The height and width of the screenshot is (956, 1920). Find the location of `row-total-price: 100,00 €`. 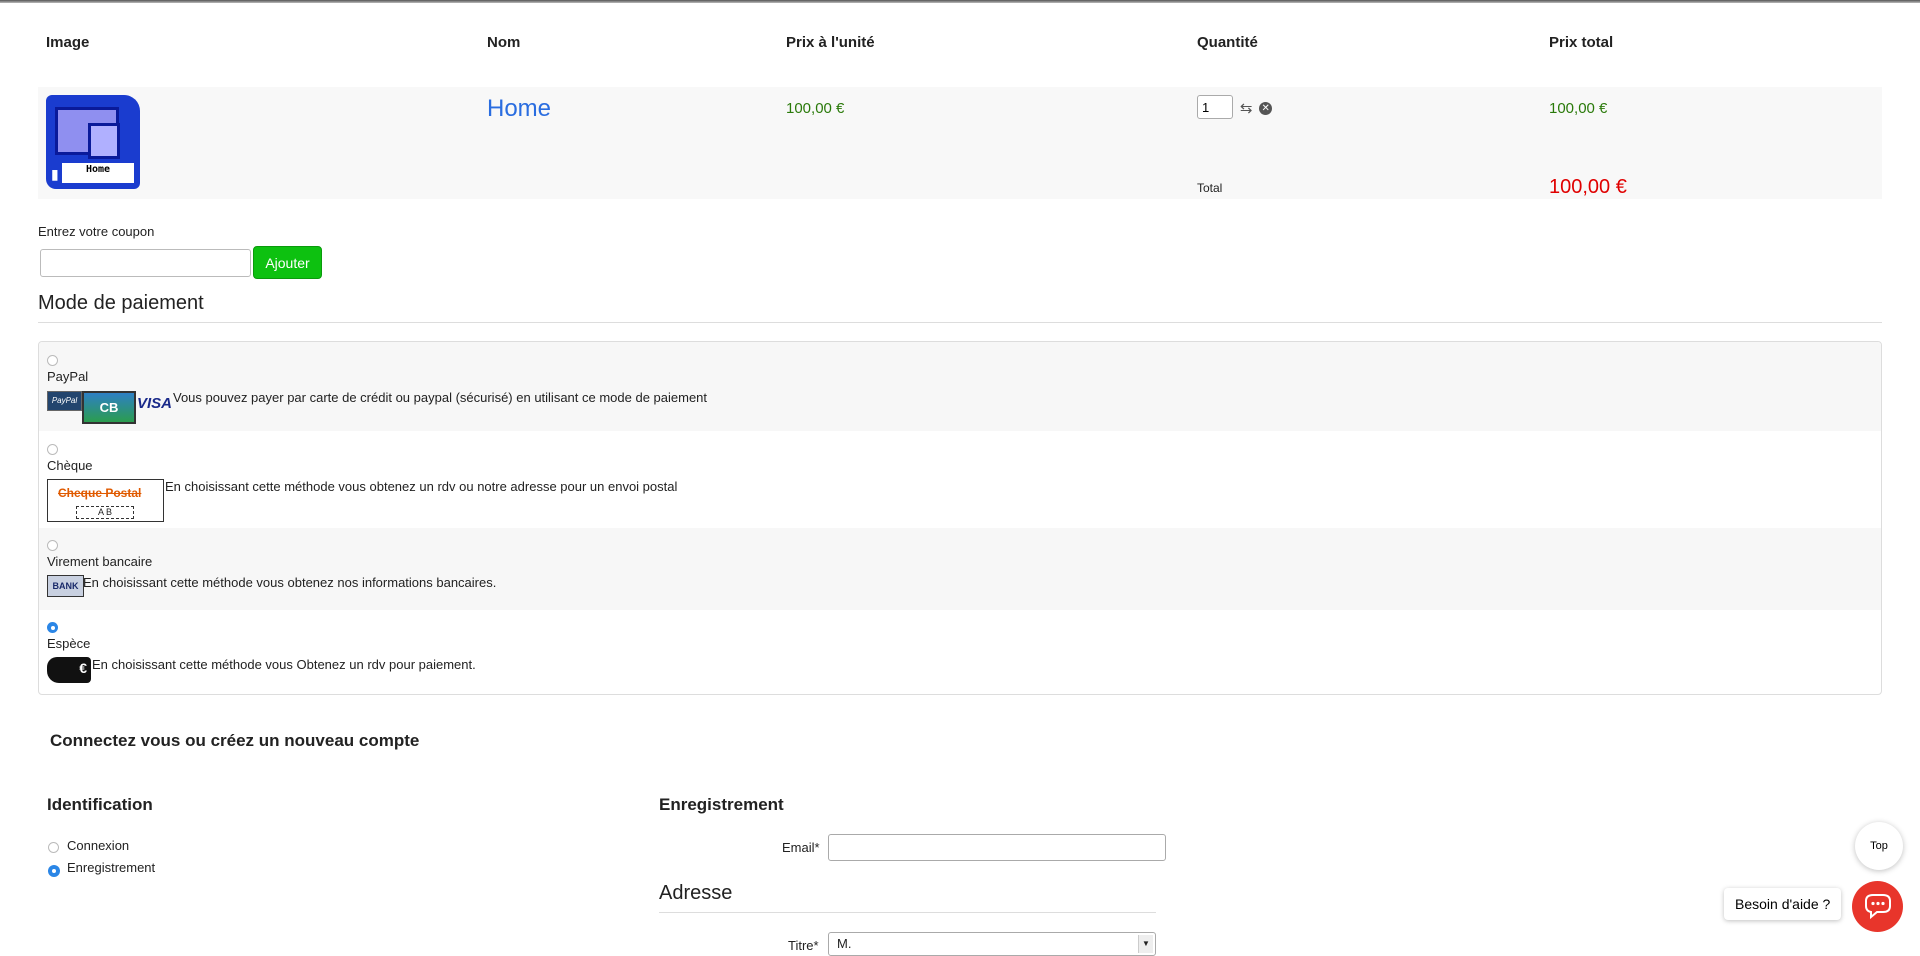

row-total-price: 100,00 € is located at coordinates (1578, 108).